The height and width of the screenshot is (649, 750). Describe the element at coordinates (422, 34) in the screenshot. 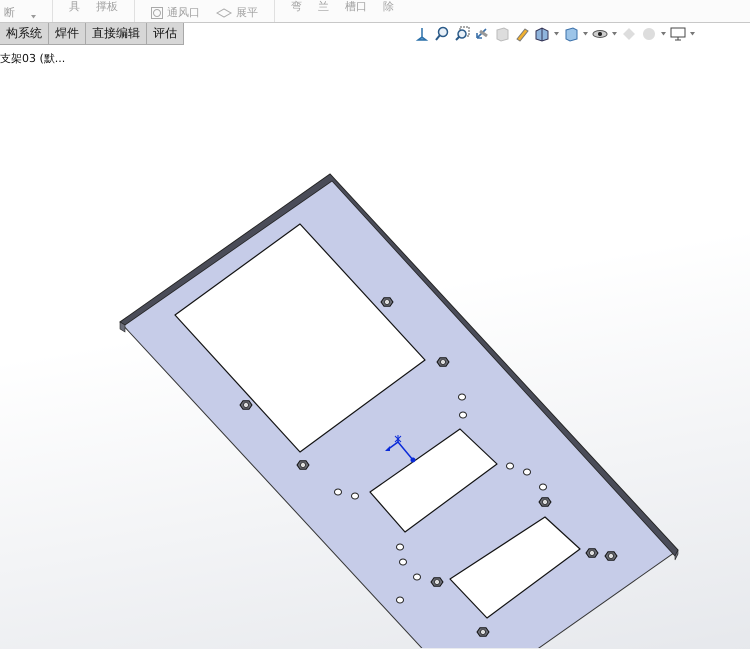

I see `axis-icon` at that location.